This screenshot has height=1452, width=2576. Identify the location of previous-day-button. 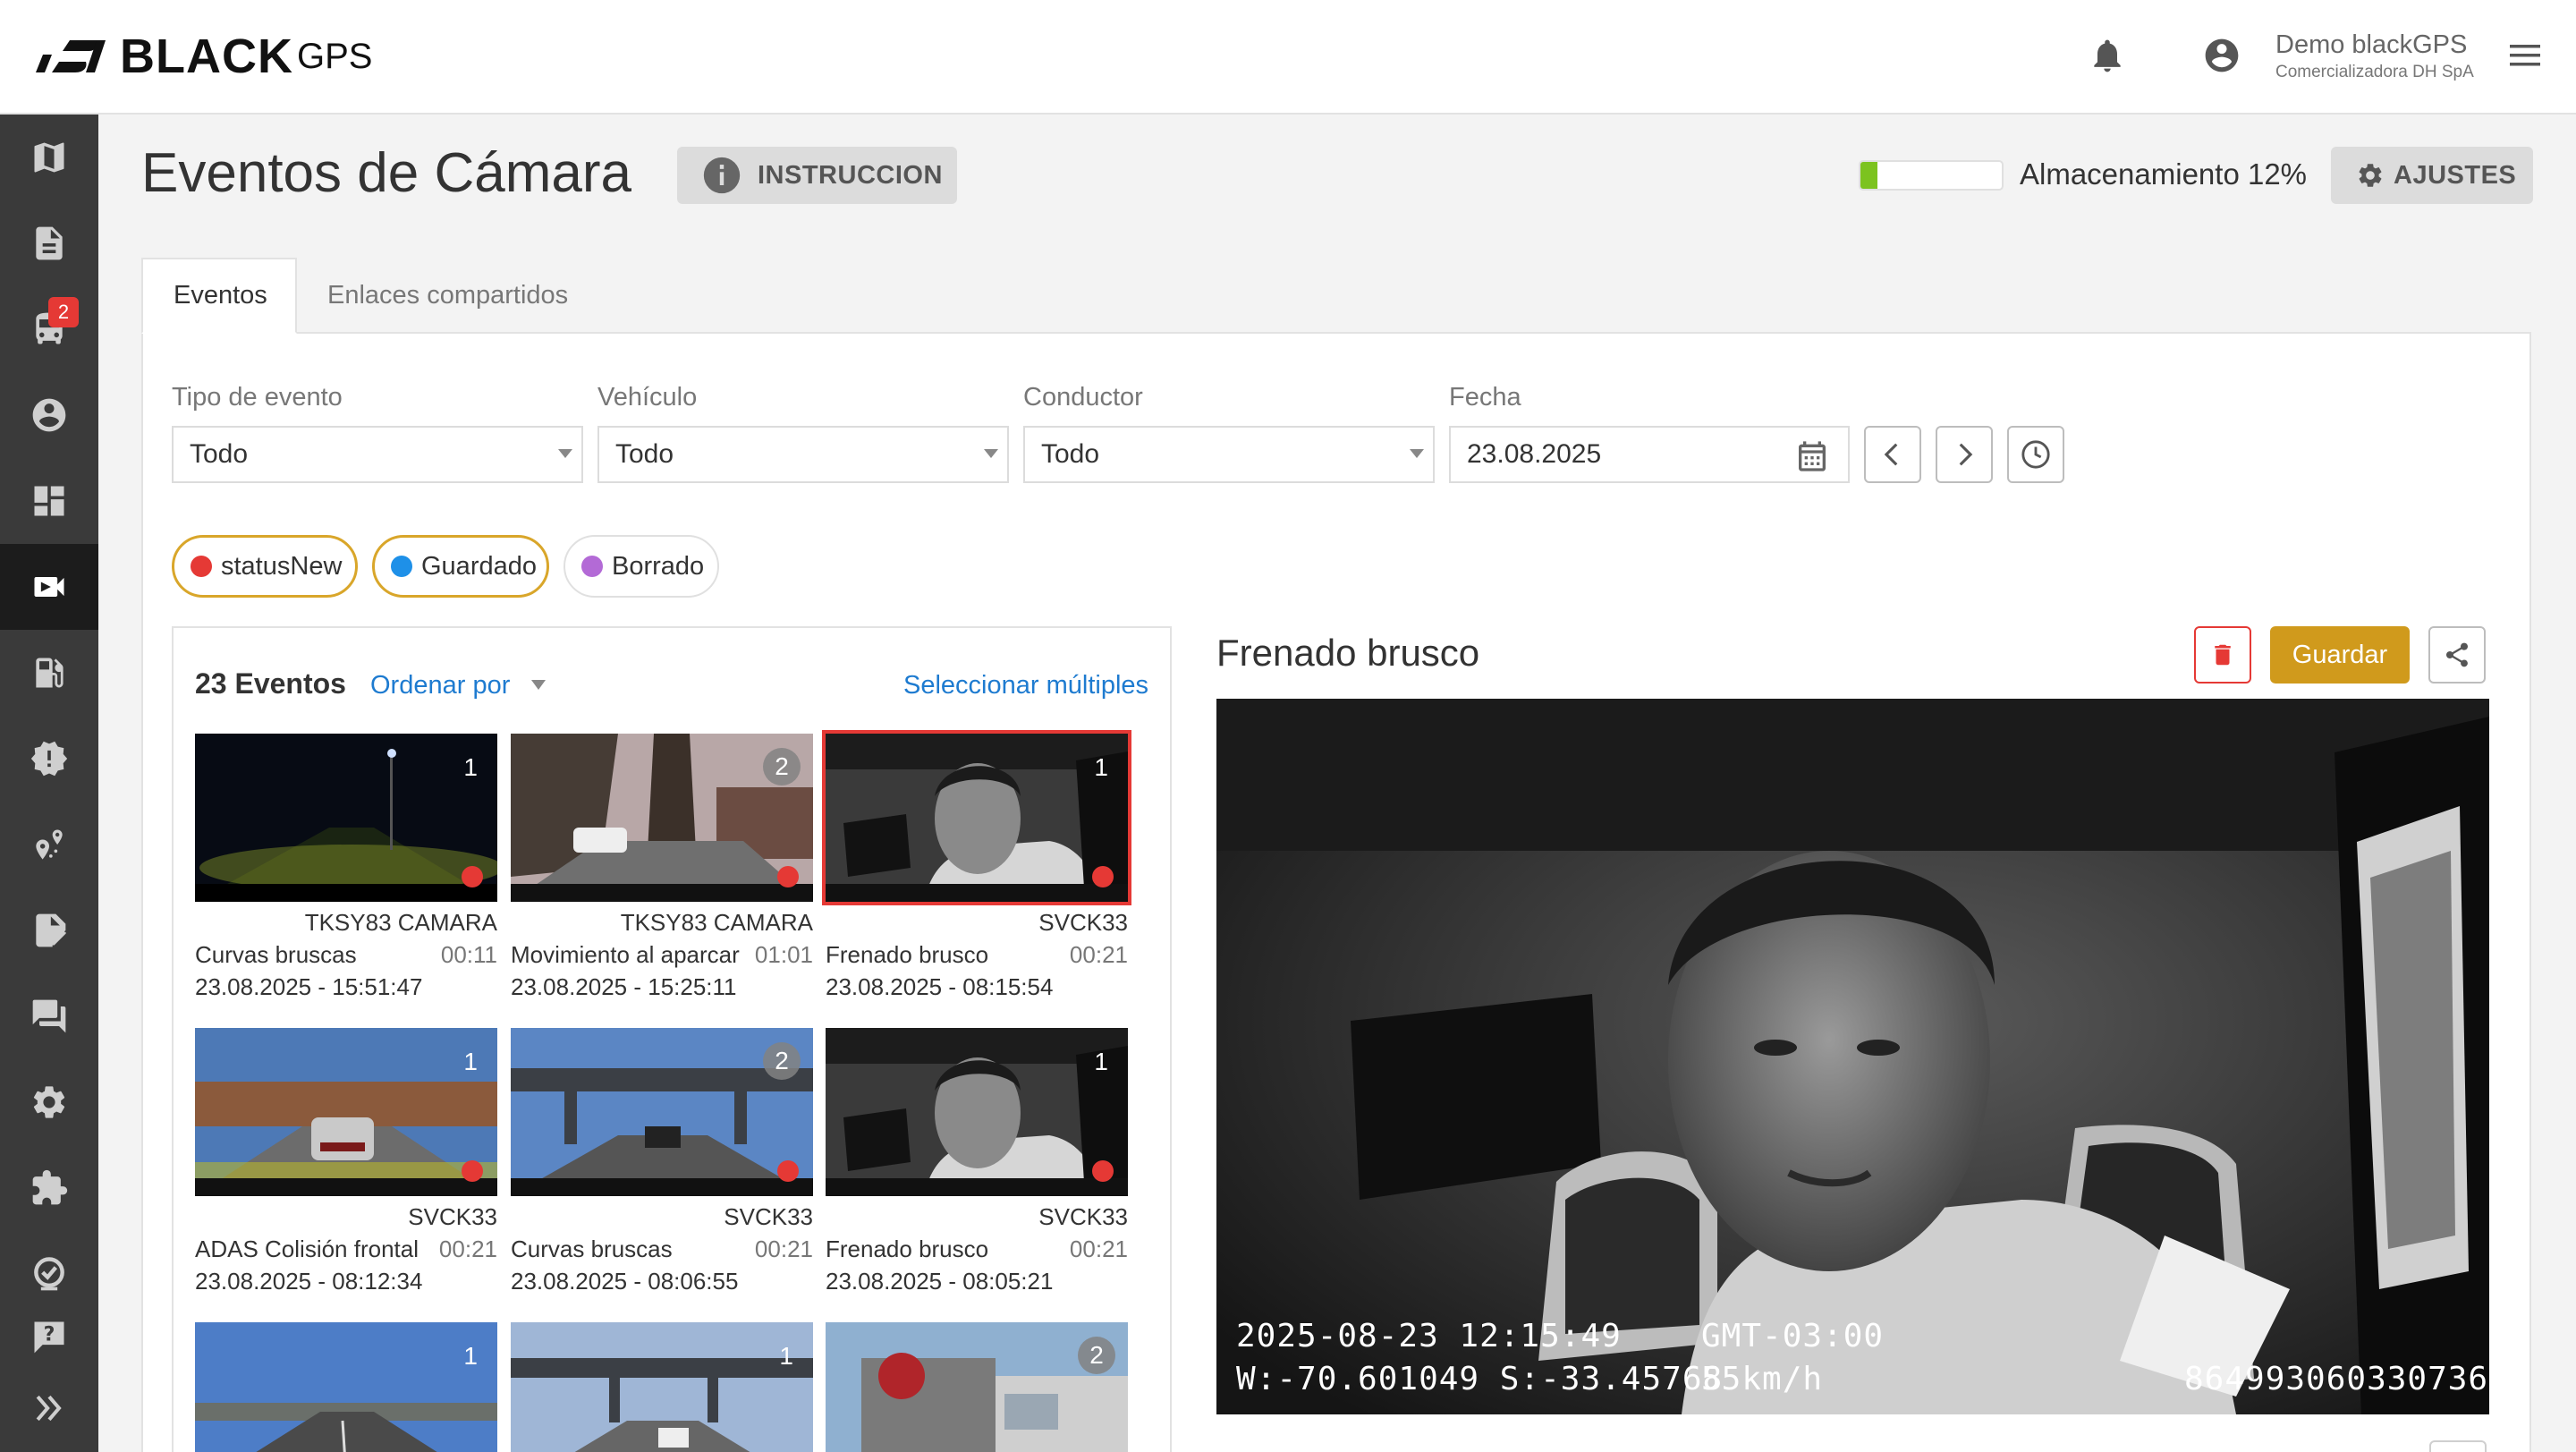
(1892, 454).